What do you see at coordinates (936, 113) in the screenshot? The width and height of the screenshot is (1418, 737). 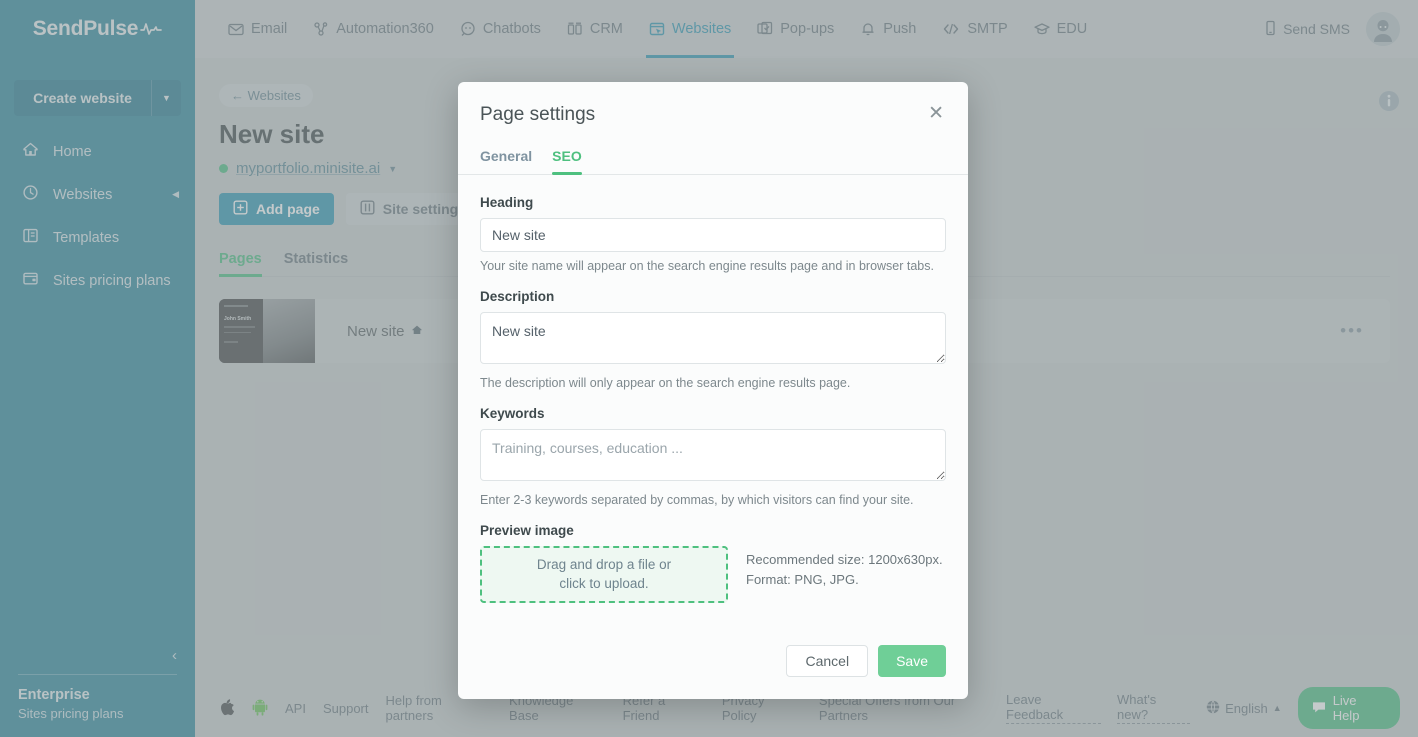 I see `close-icon: ✕` at bounding box center [936, 113].